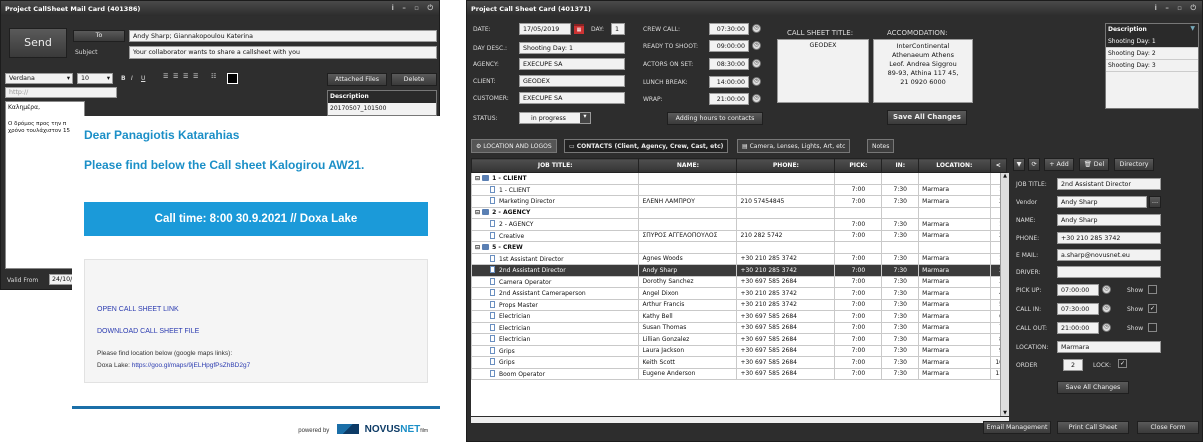 Image resolution: width=1203 pixels, height=442 pixels. Describe the element at coordinates (1073, 365) in the screenshot. I see `order-field: 2` at that location.